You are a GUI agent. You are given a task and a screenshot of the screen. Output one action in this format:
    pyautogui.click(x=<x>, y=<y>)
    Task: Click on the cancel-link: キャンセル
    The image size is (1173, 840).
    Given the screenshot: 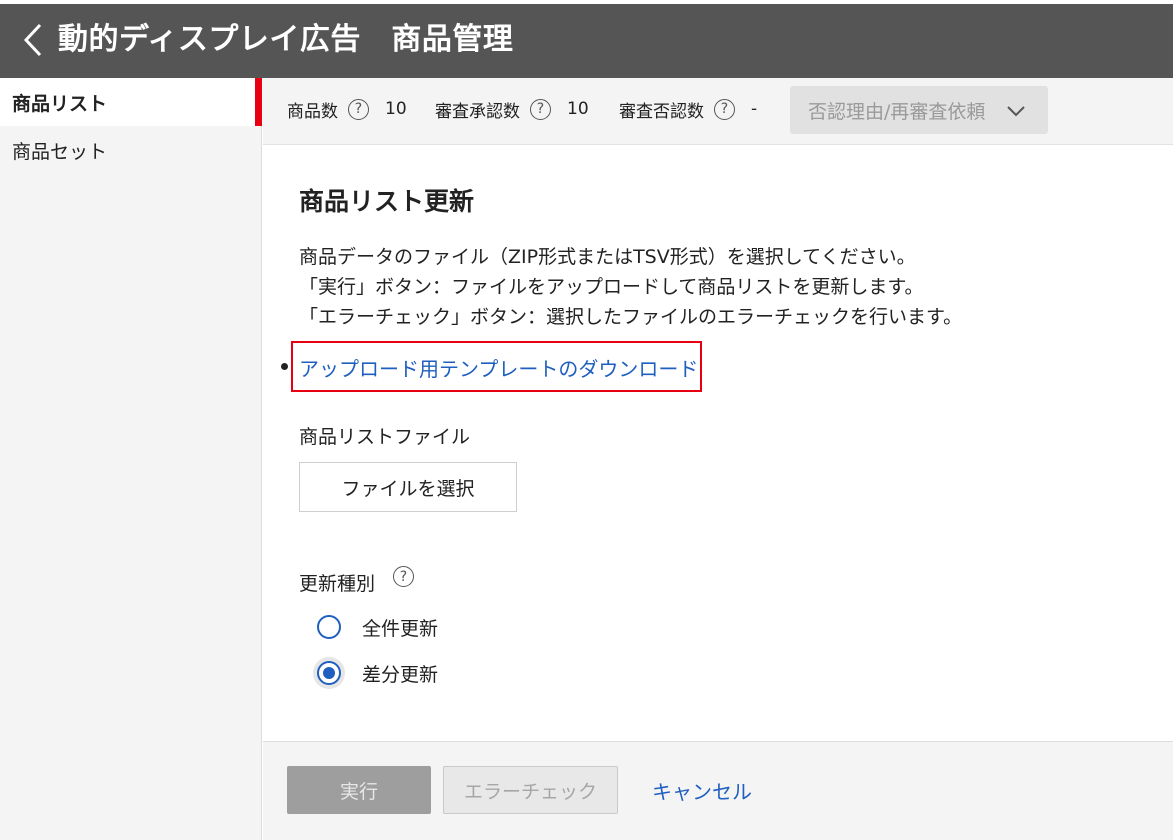 What is the action you would take?
    pyautogui.click(x=702, y=790)
    